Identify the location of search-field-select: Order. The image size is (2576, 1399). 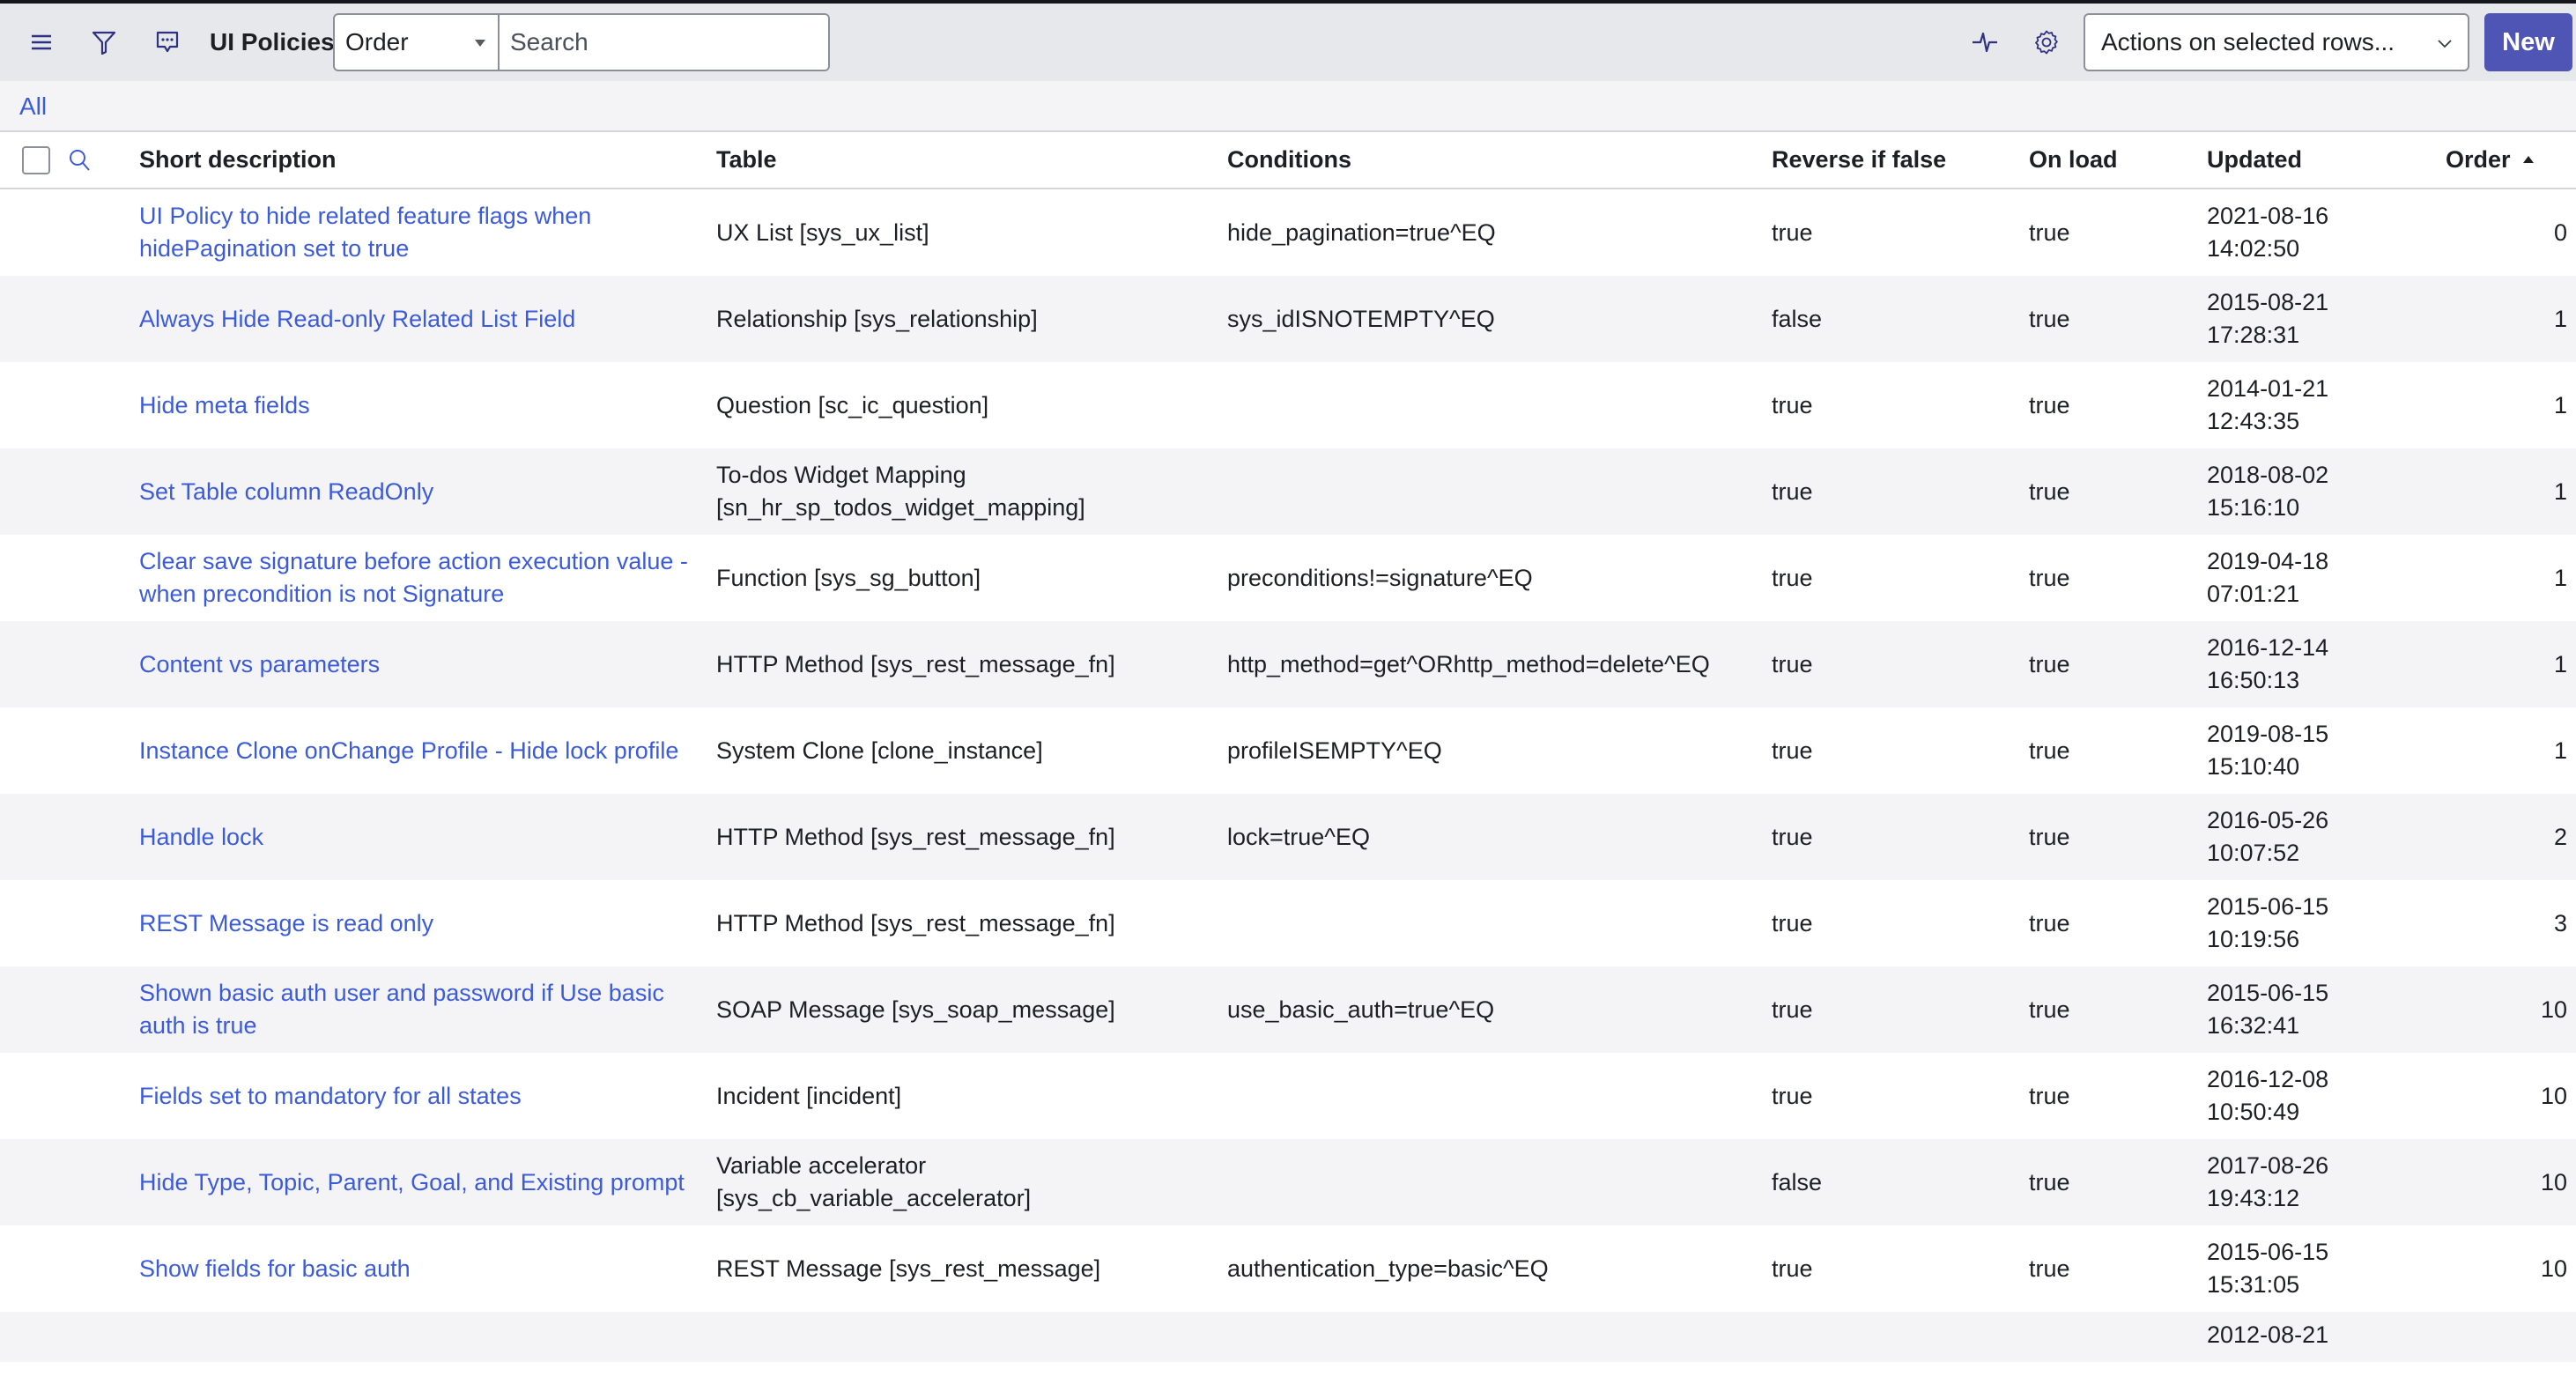
(418, 42).